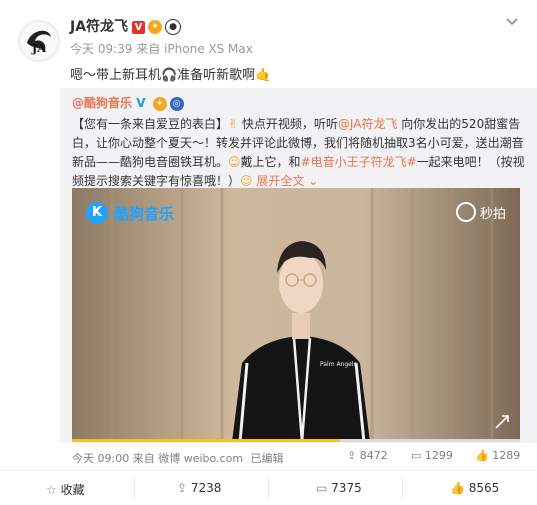  What do you see at coordinates (270, 162) in the screenshot?
I see `text-segment: 戴上它，和` at bounding box center [270, 162].